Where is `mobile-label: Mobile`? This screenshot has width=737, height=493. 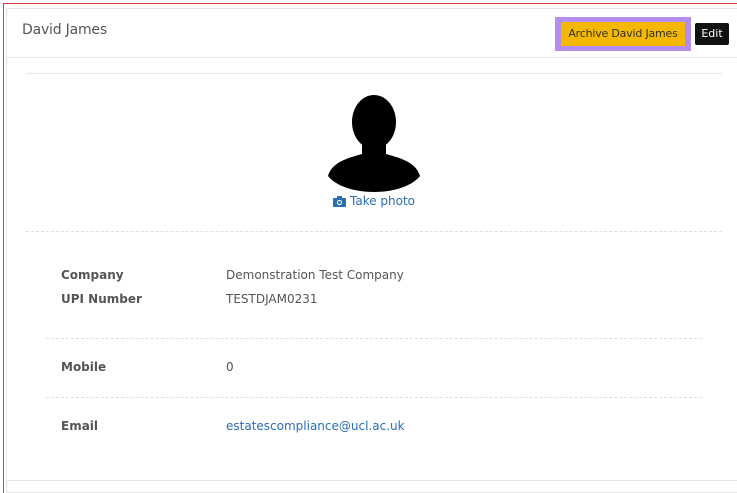 mobile-label: Mobile is located at coordinates (84, 367).